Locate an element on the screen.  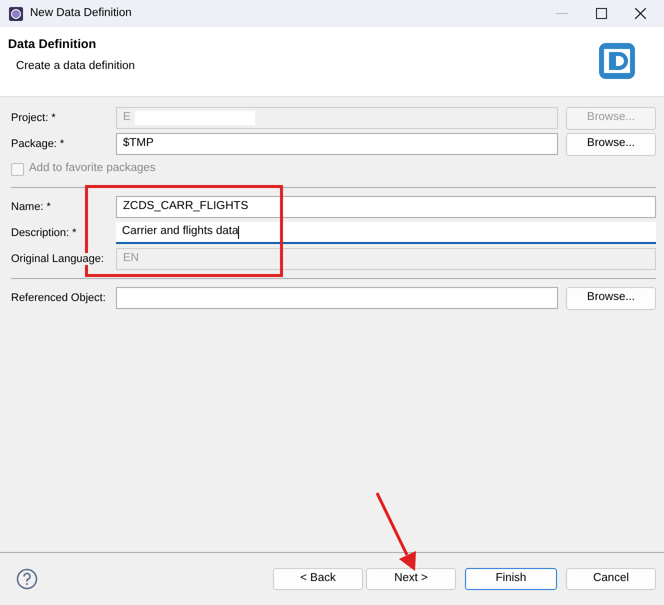
field-label: Referenced Object: is located at coordinates (58, 298).